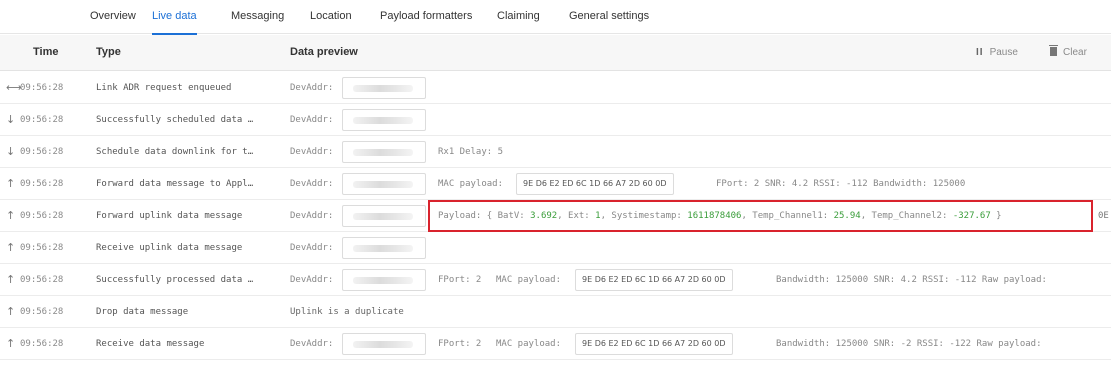  I want to click on row-type: Link ADR request enqueued, so click(164, 88).